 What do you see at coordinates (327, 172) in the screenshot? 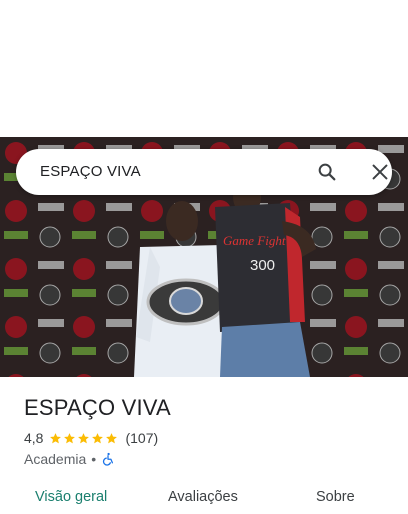
I see `search-icon` at bounding box center [327, 172].